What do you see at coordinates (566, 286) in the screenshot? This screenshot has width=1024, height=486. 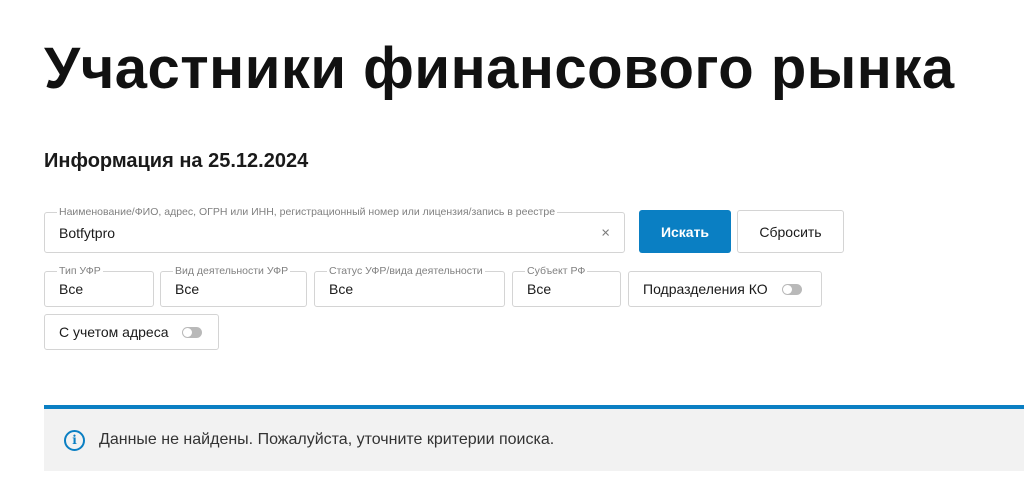 I see `region-select: Субъект РФ Все` at bounding box center [566, 286].